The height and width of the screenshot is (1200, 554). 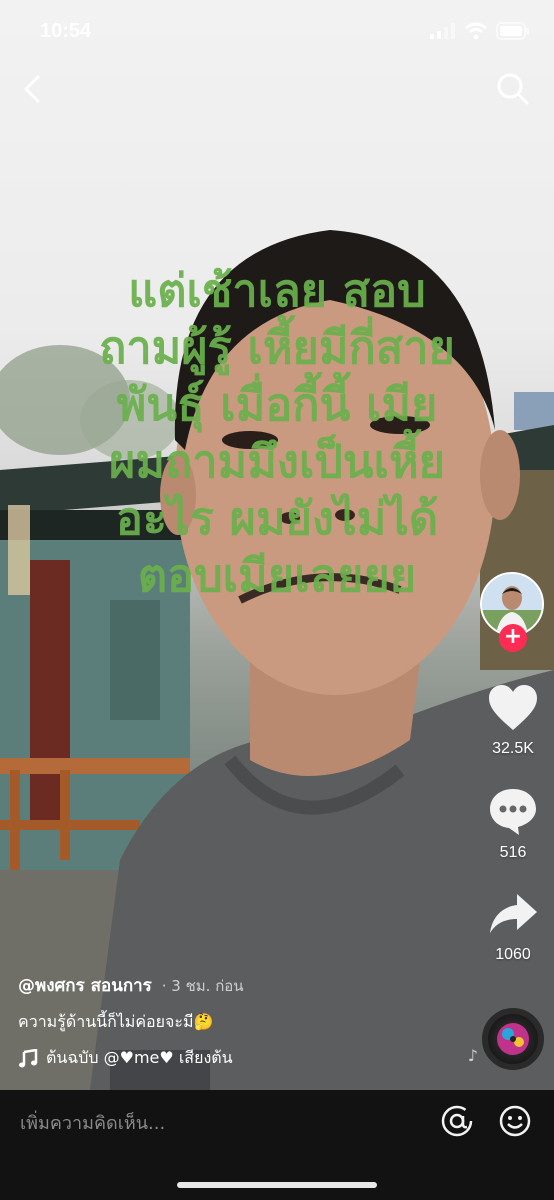 I want to click on share-icon, so click(x=513, y=913).